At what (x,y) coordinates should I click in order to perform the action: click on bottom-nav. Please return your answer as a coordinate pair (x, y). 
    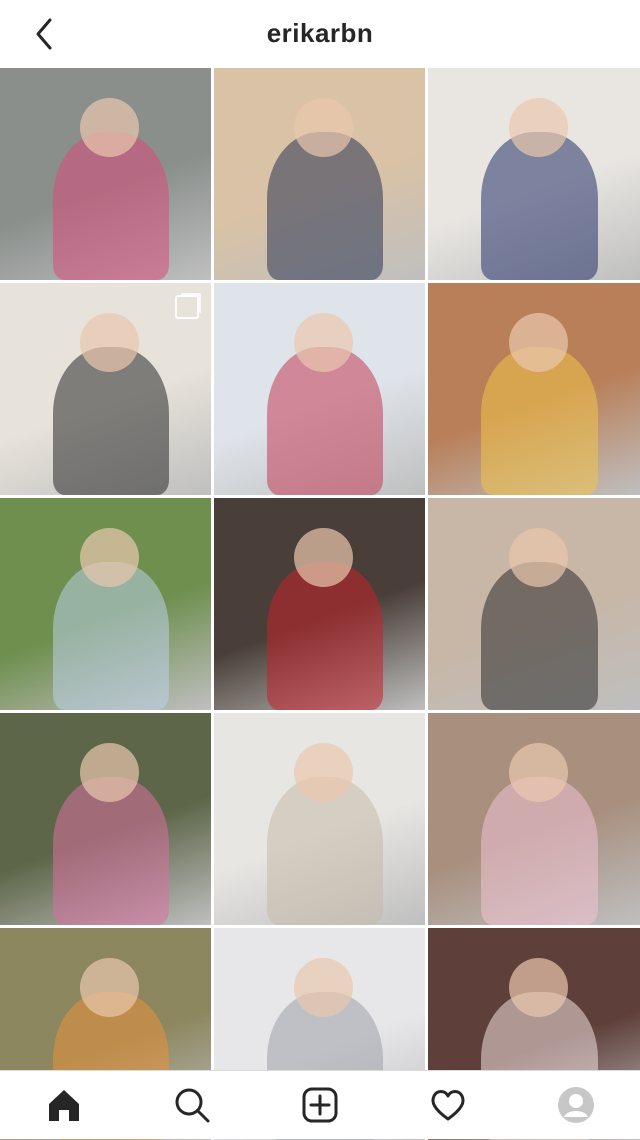
    Looking at the image, I should click on (320, 1104).